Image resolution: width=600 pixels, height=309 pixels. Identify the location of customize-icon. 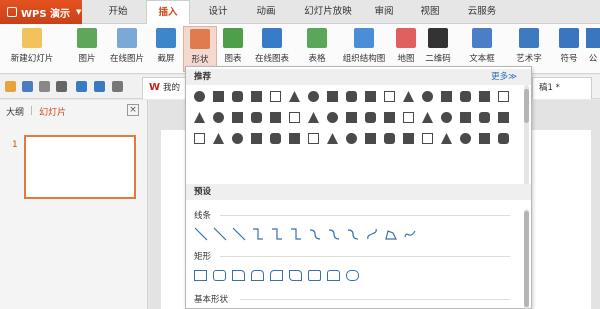
(117, 86).